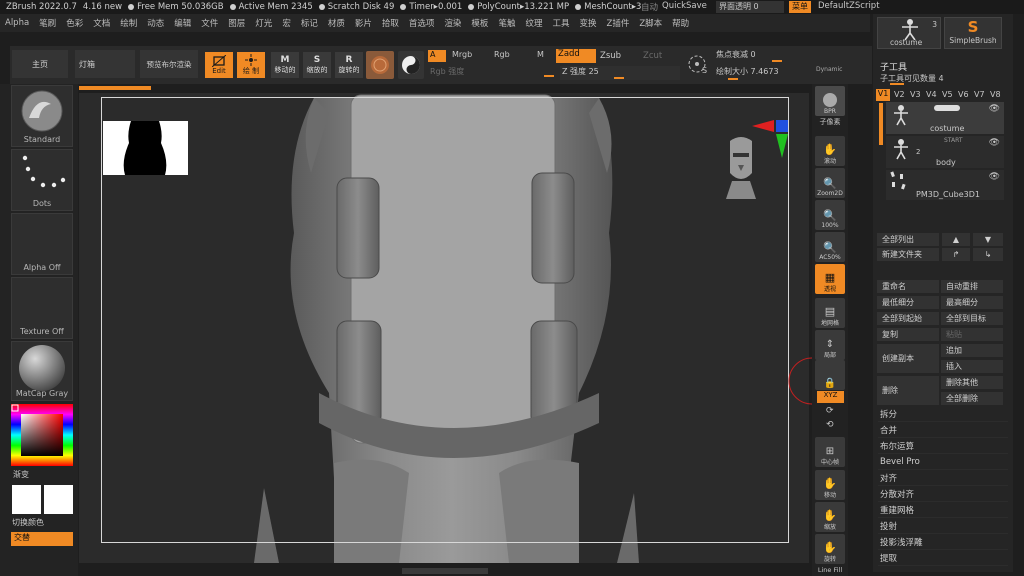  What do you see at coordinates (830, 313) in the screenshot?
I see `floor-grid-button: ▤ 地网格` at bounding box center [830, 313].